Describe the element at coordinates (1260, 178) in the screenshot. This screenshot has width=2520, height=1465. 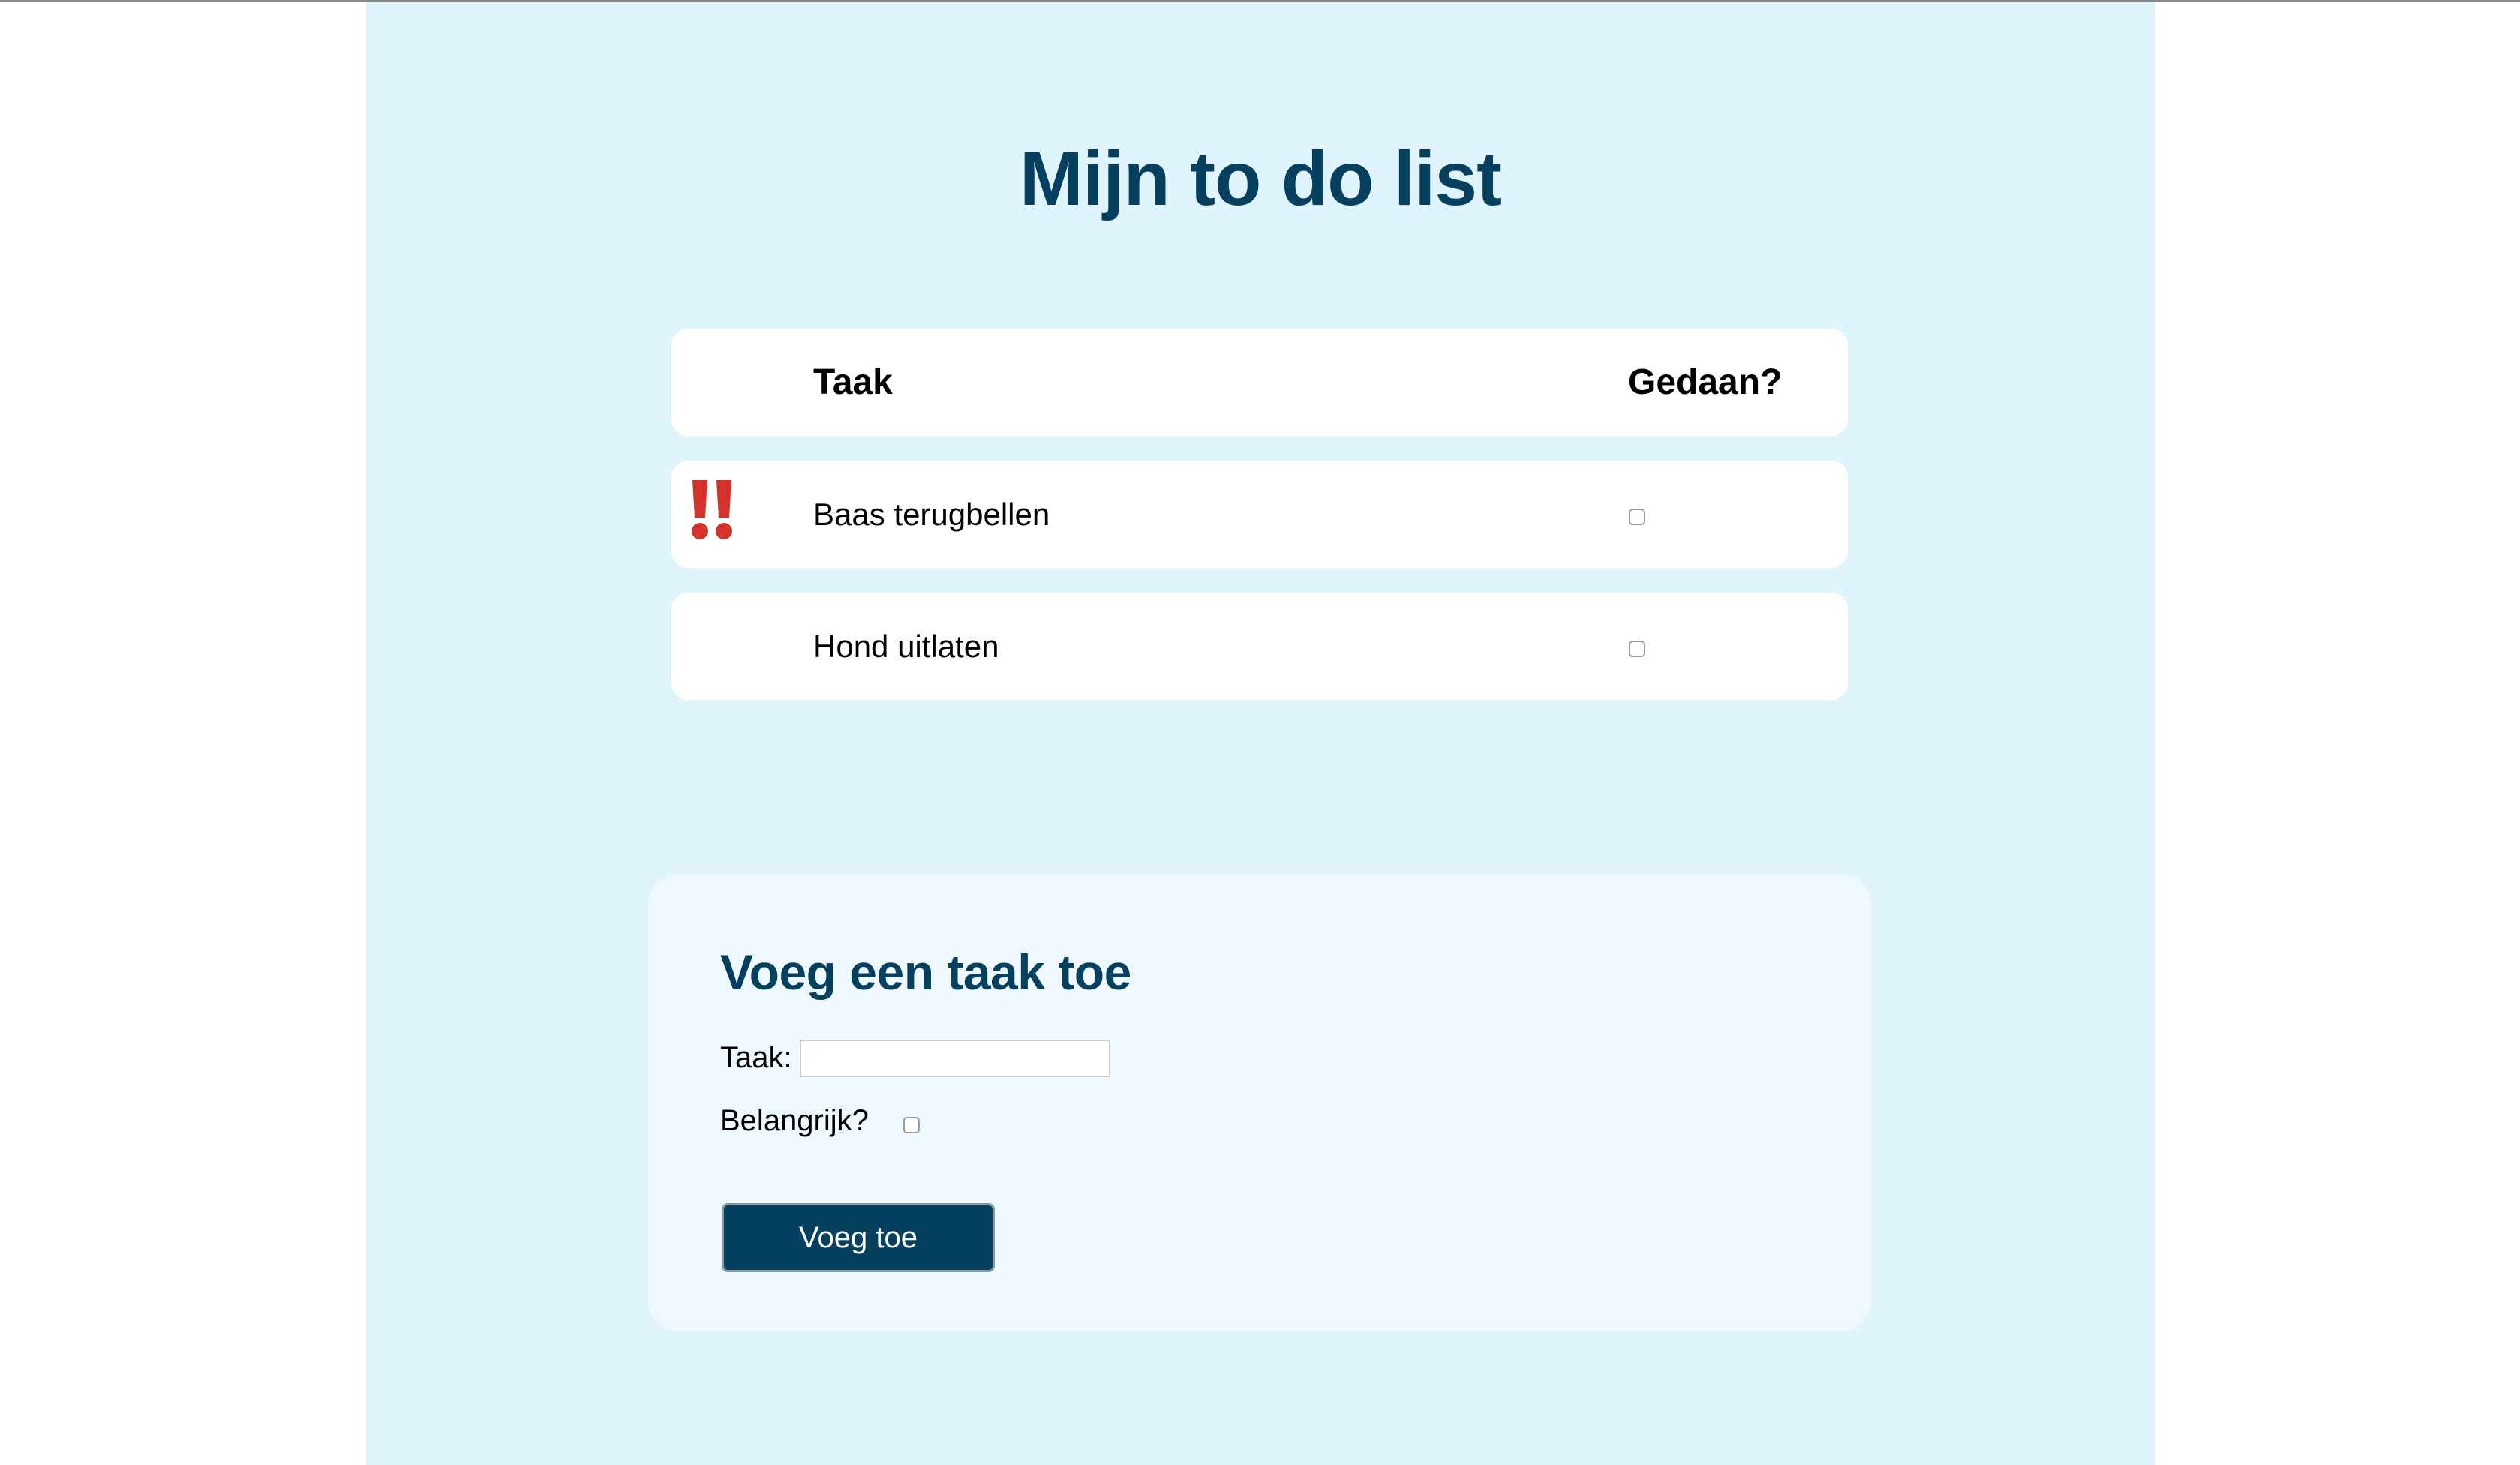
I see `page-title: Mijn to do list` at that location.